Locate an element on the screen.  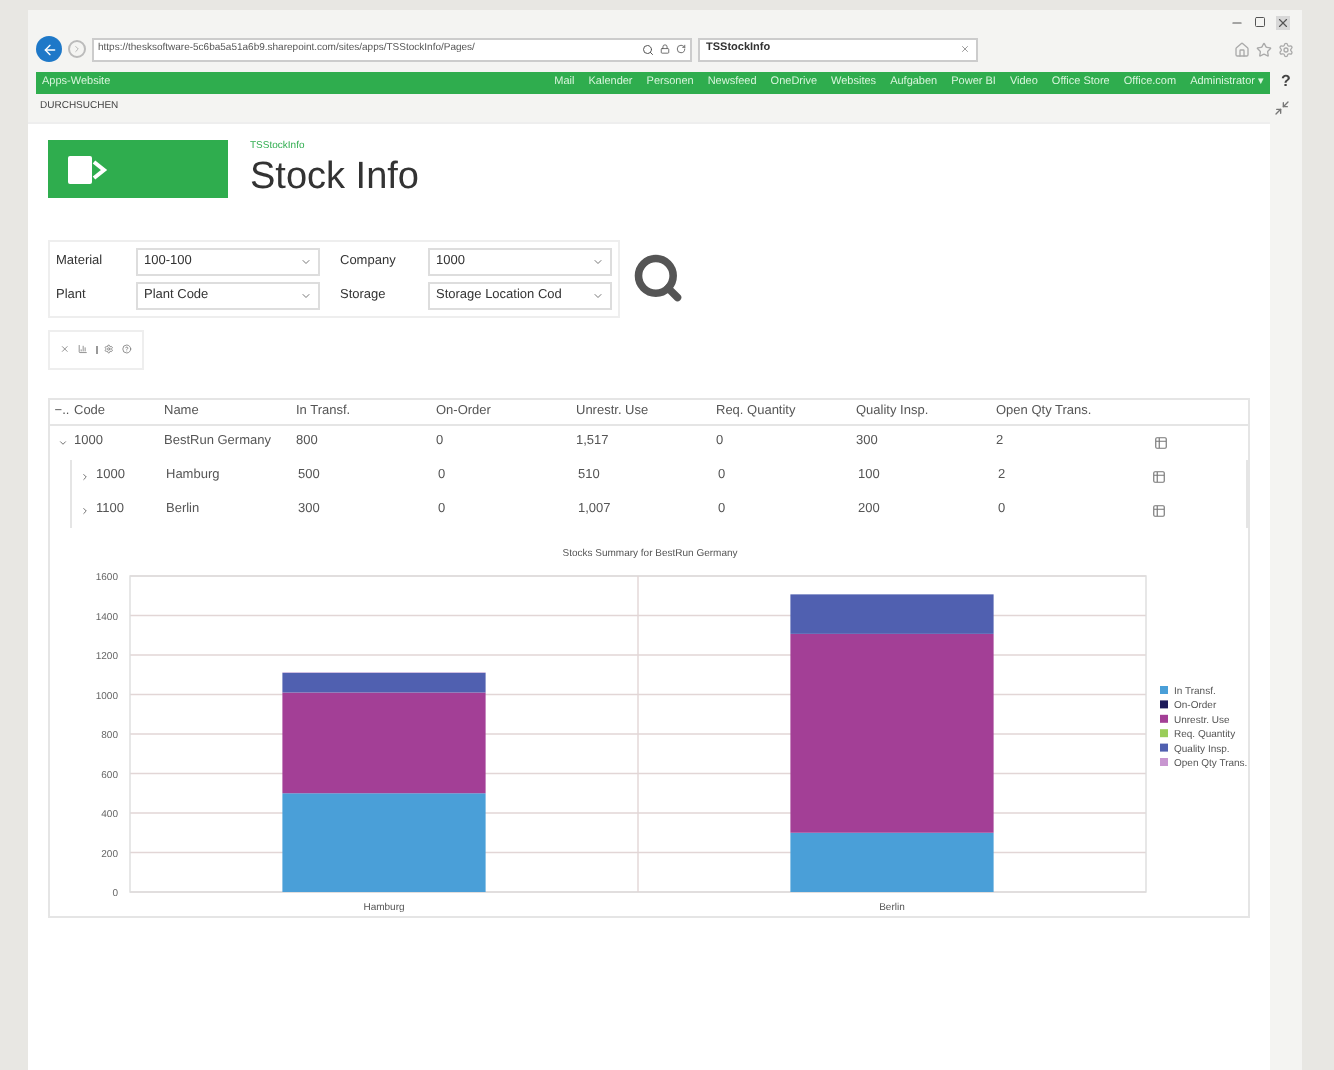
clear-icon is located at coordinates (65, 349).